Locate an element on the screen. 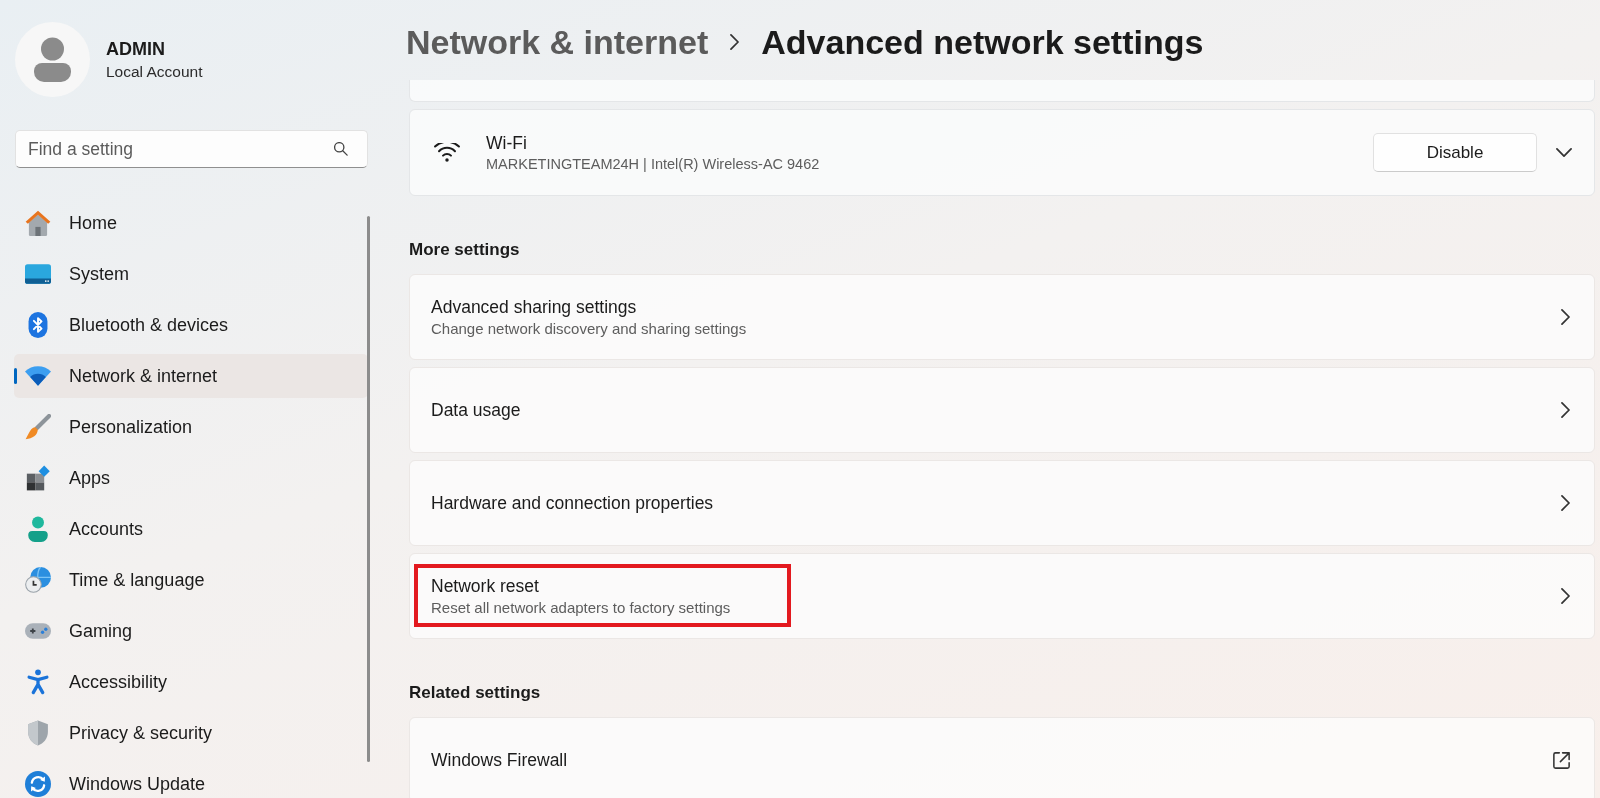 Image resolution: width=1600 pixels, height=798 pixels. nav-item: Accounts is located at coordinates (191, 529).